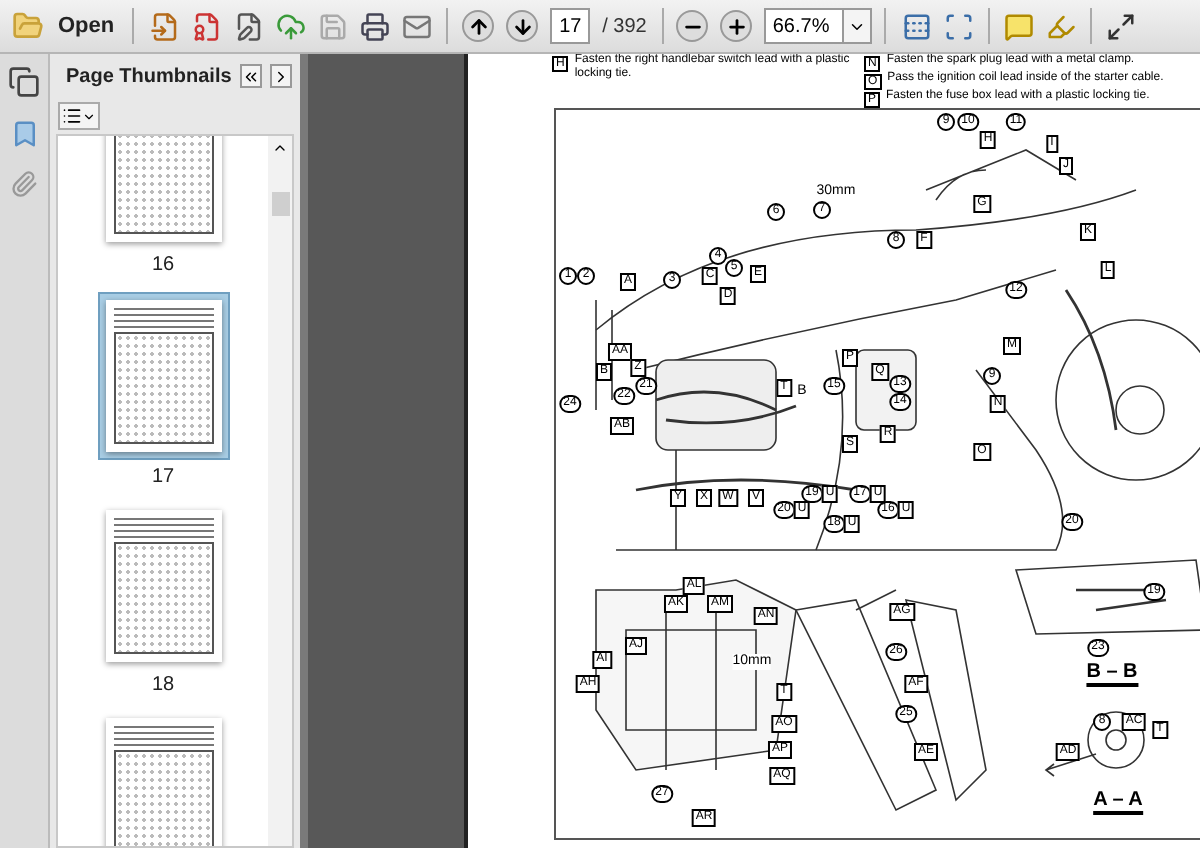  I want to click on section-title: A – A, so click(1118, 802).